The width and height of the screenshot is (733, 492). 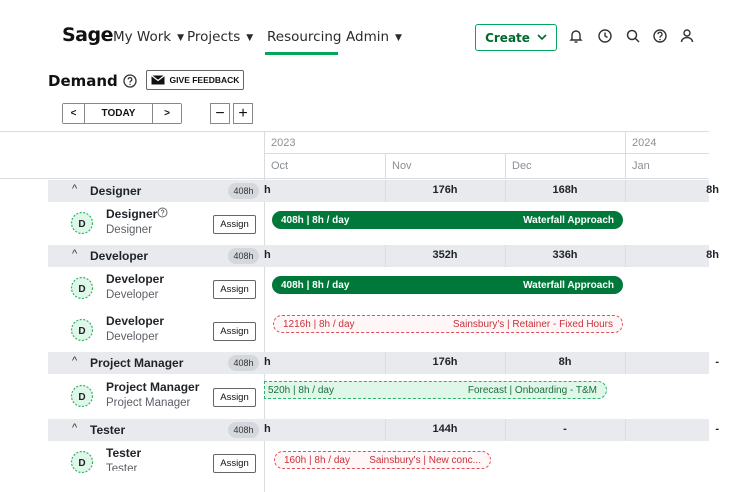 I want to click on role-title: Developer, so click(x=135, y=321).